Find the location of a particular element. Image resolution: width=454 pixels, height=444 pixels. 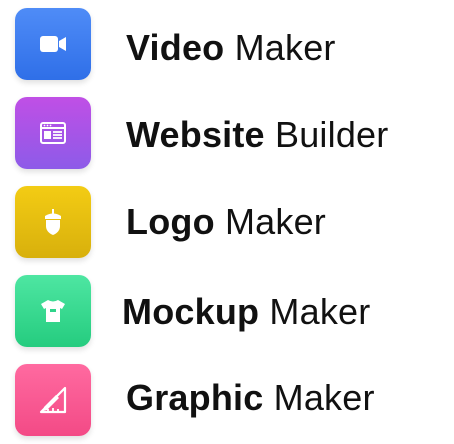

website-builder-label: Website Builder is located at coordinates (257, 135).